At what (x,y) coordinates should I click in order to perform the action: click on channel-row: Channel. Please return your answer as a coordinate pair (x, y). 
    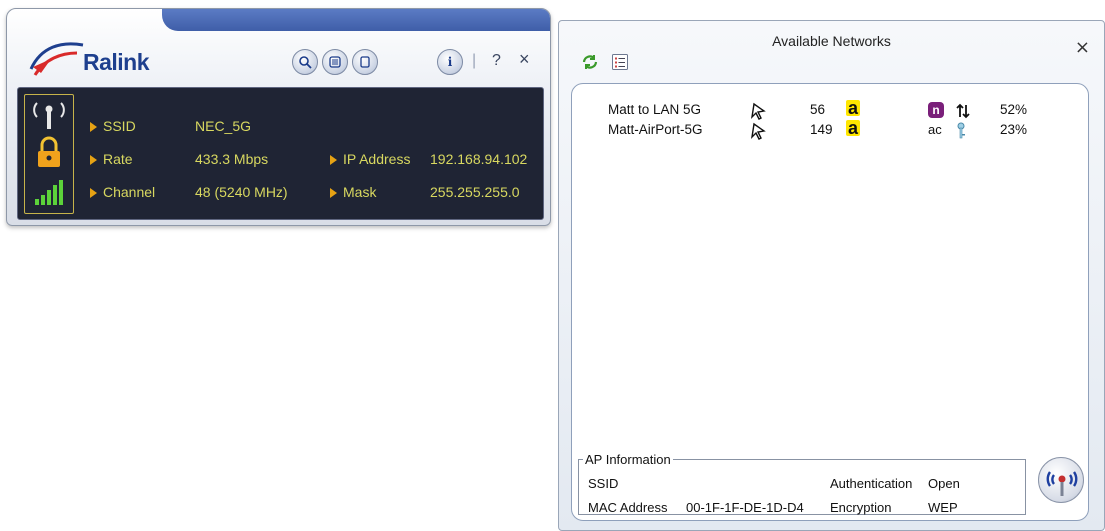
    Looking at the image, I should click on (122, 192).